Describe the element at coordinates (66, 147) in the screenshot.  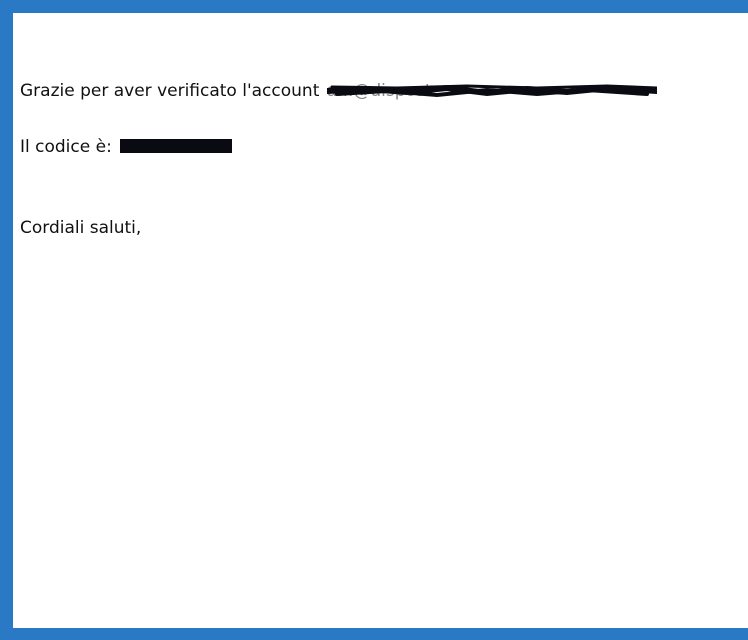
I see `code-label: Il codice è:` at that location.